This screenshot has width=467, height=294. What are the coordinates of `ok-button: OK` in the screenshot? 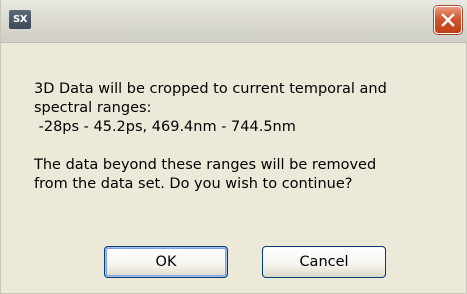 It's located at (166, 262).